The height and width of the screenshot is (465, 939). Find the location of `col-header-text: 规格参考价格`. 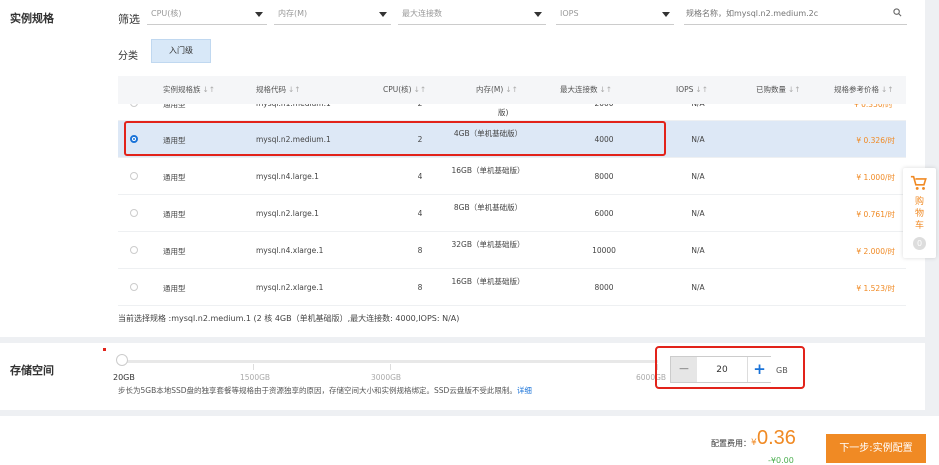

col-header-text: 规格参考价格 is located at coordinates (856, 89).